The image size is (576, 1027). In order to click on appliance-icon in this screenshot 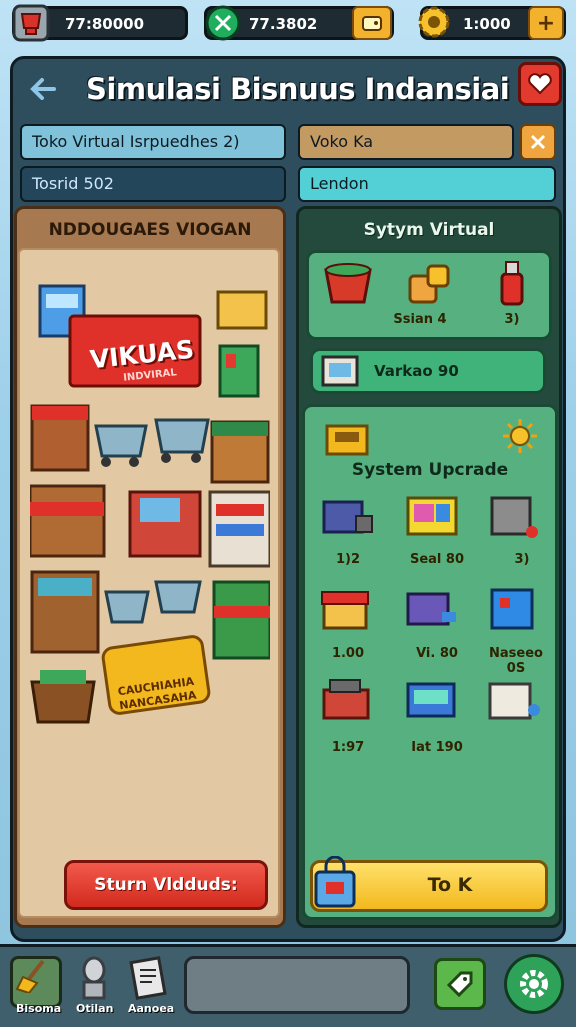, I will do `click(514, 701)`.